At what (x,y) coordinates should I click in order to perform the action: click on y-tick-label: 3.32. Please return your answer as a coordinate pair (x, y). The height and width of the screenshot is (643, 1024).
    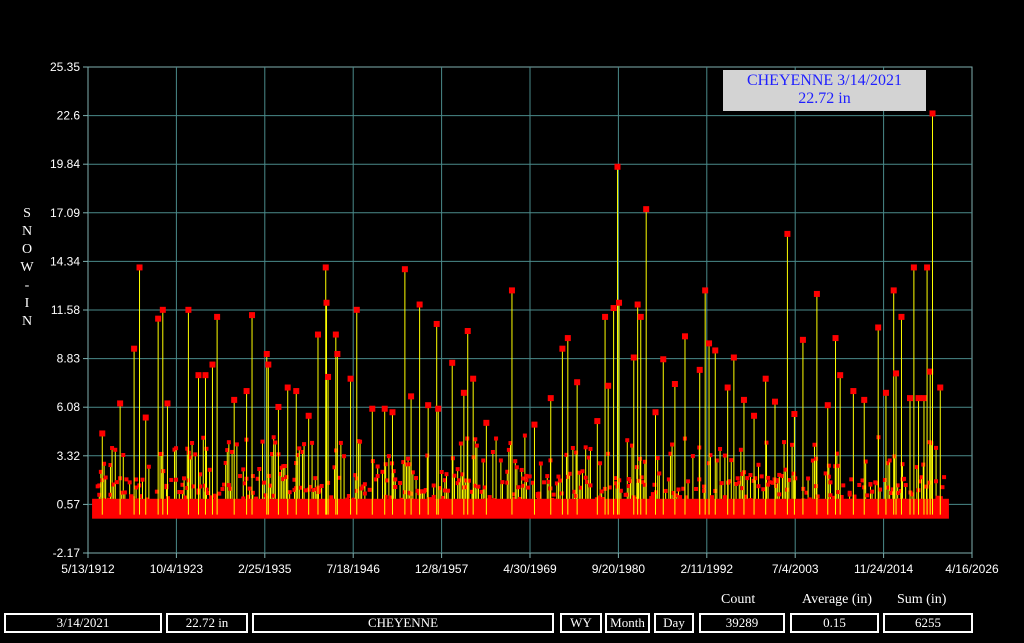
    Looking at the image, I should click on (69, 456).